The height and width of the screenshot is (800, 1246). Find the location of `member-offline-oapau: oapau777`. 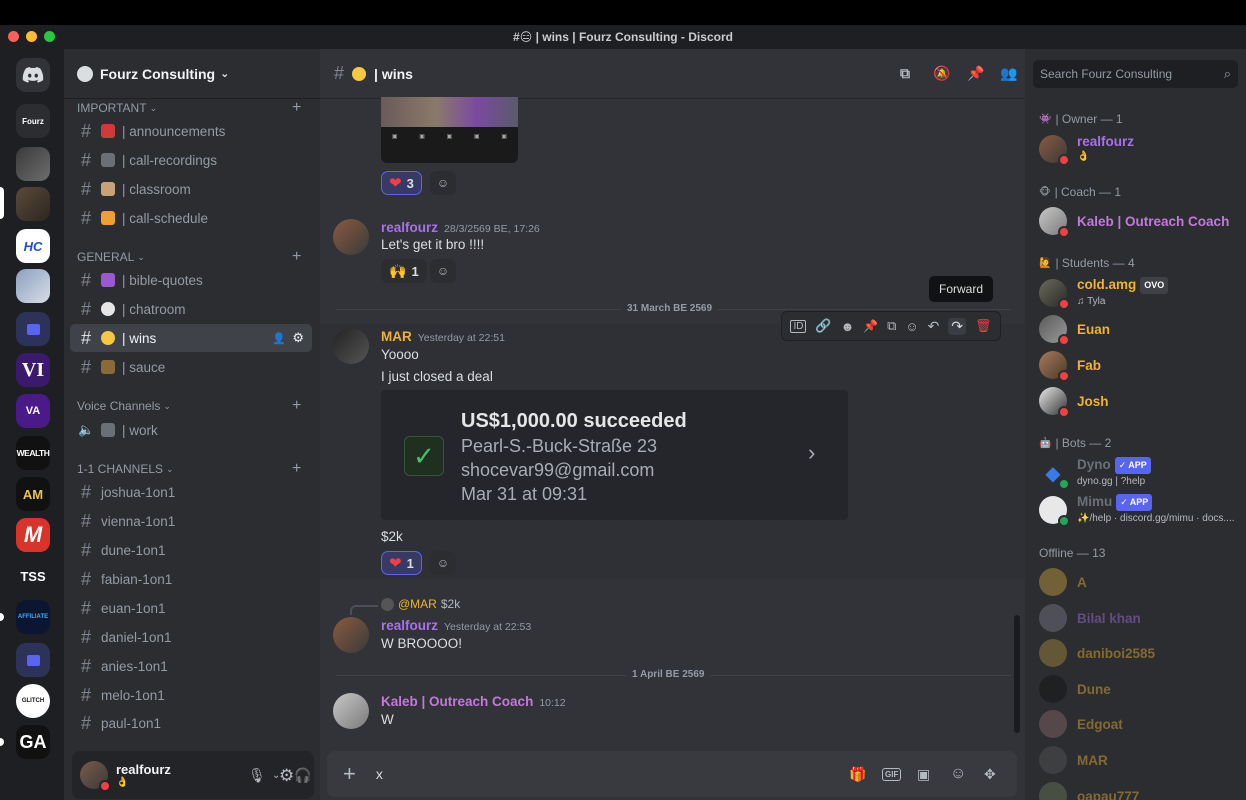

member-offline-oapau: oapau777 is located at coordinates (1139, 790).